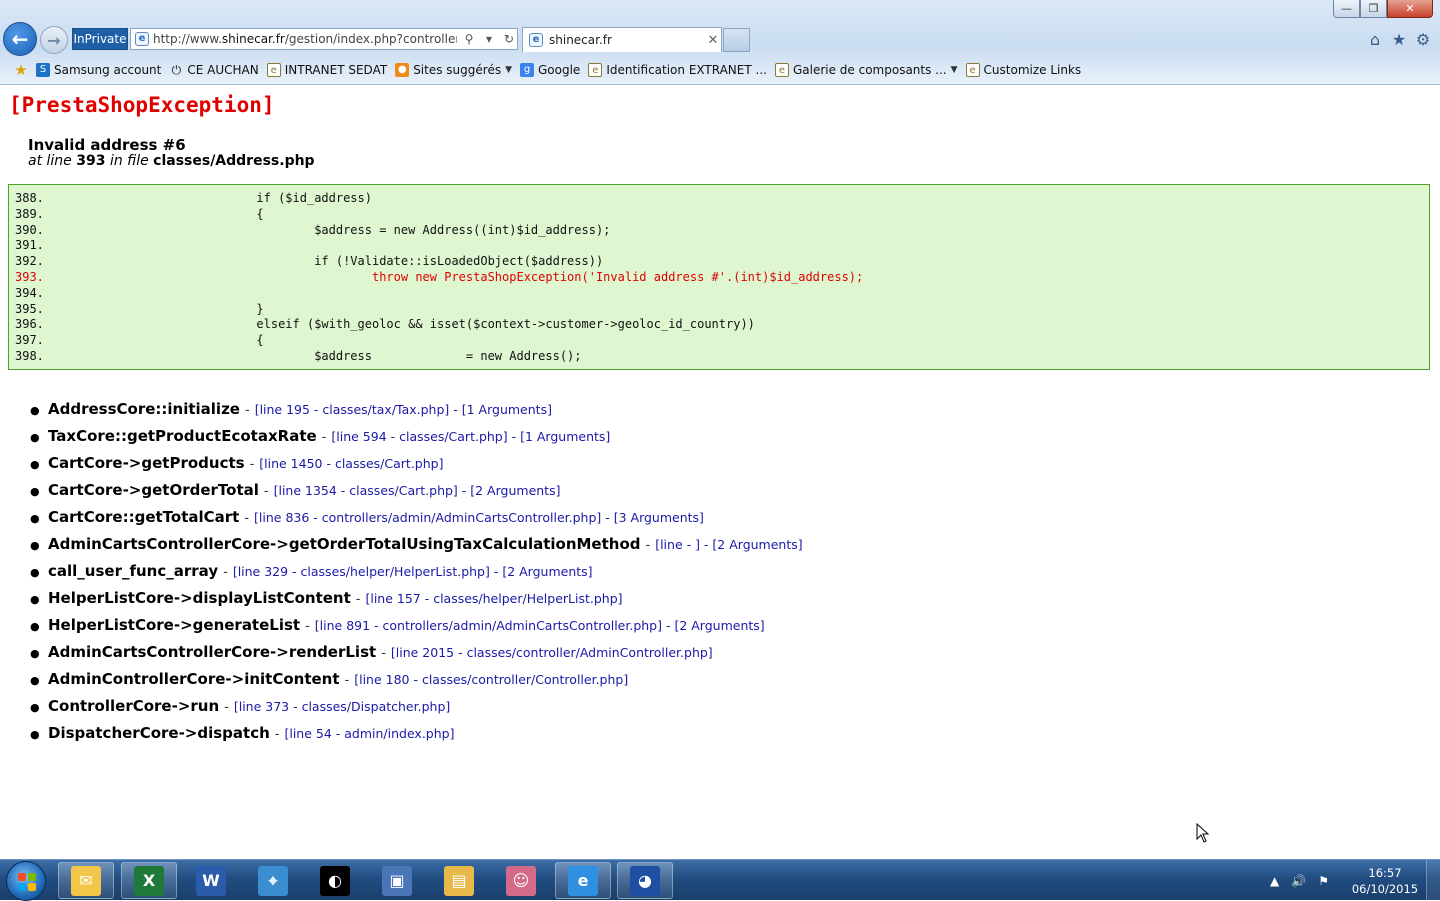 The image size is (1440, 901). What do you see at coordinates (351, 463) in the screenshot?
I see `trace-location-link: [line 1450 - classes/Cart.php]` at bounding box center [351, 463].